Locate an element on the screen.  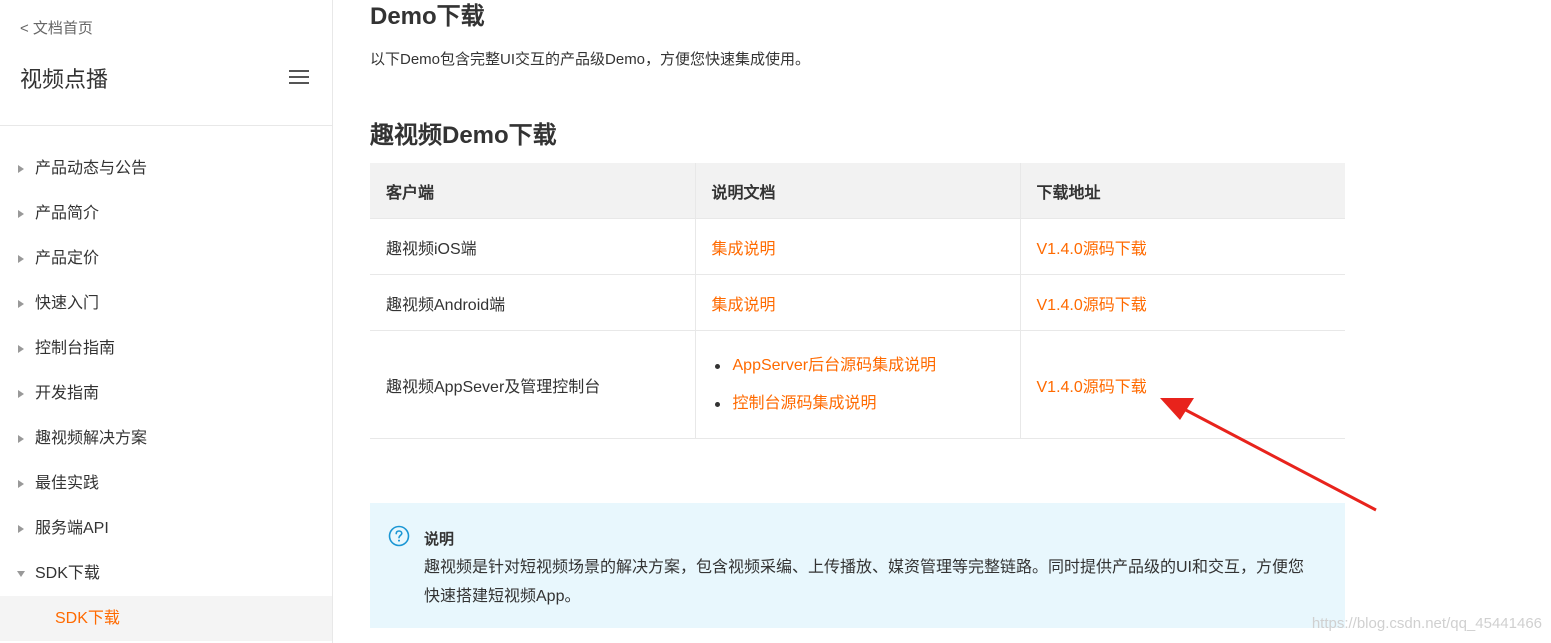
question-circle-icon is located at coordinates (399, 536).